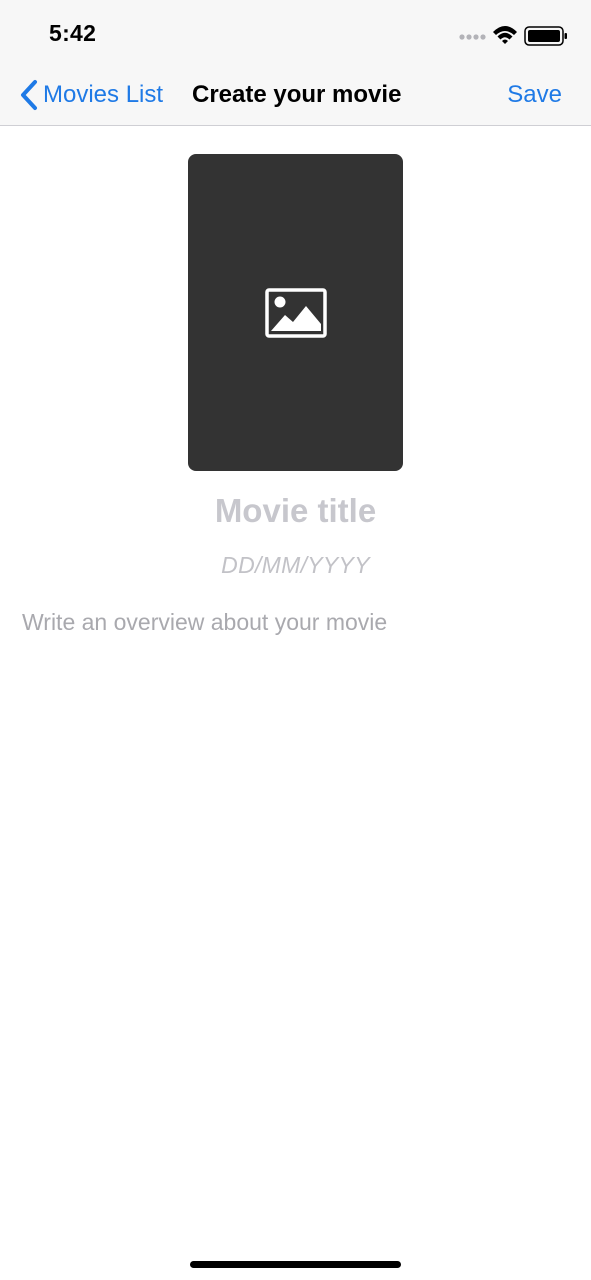 The image size is (591, 1280). I want to click on save-button: Save, so click(534, 95).